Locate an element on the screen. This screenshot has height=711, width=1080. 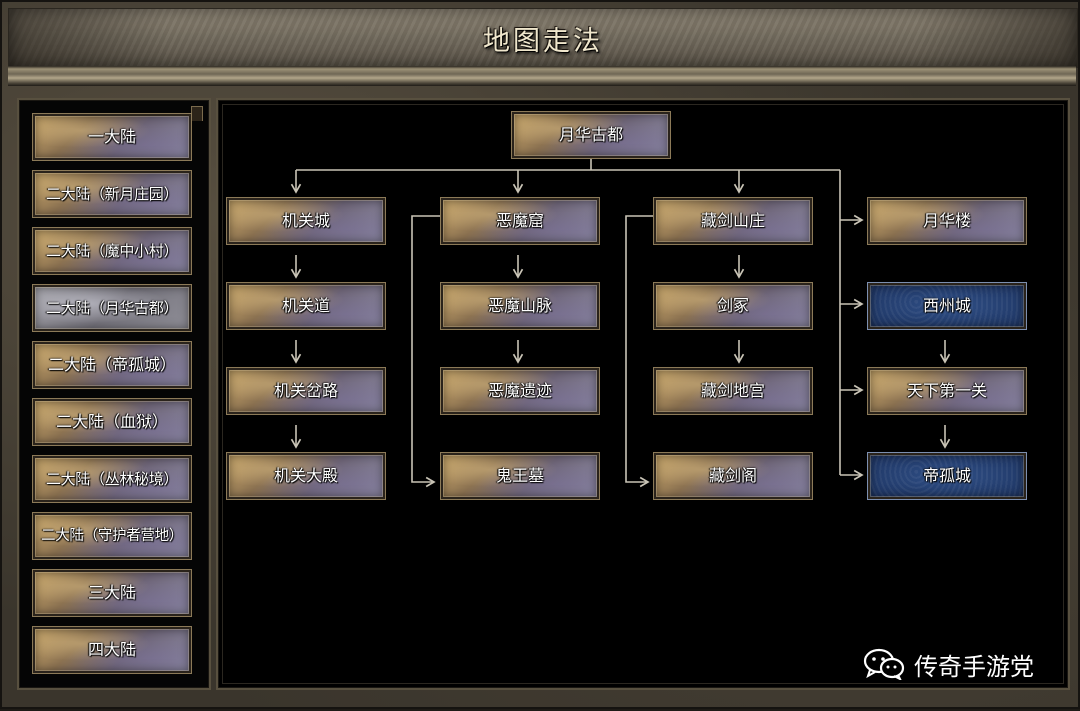
continent-item-4-selected: 二大陆（月华古都） is located at coordinates (112, 308).